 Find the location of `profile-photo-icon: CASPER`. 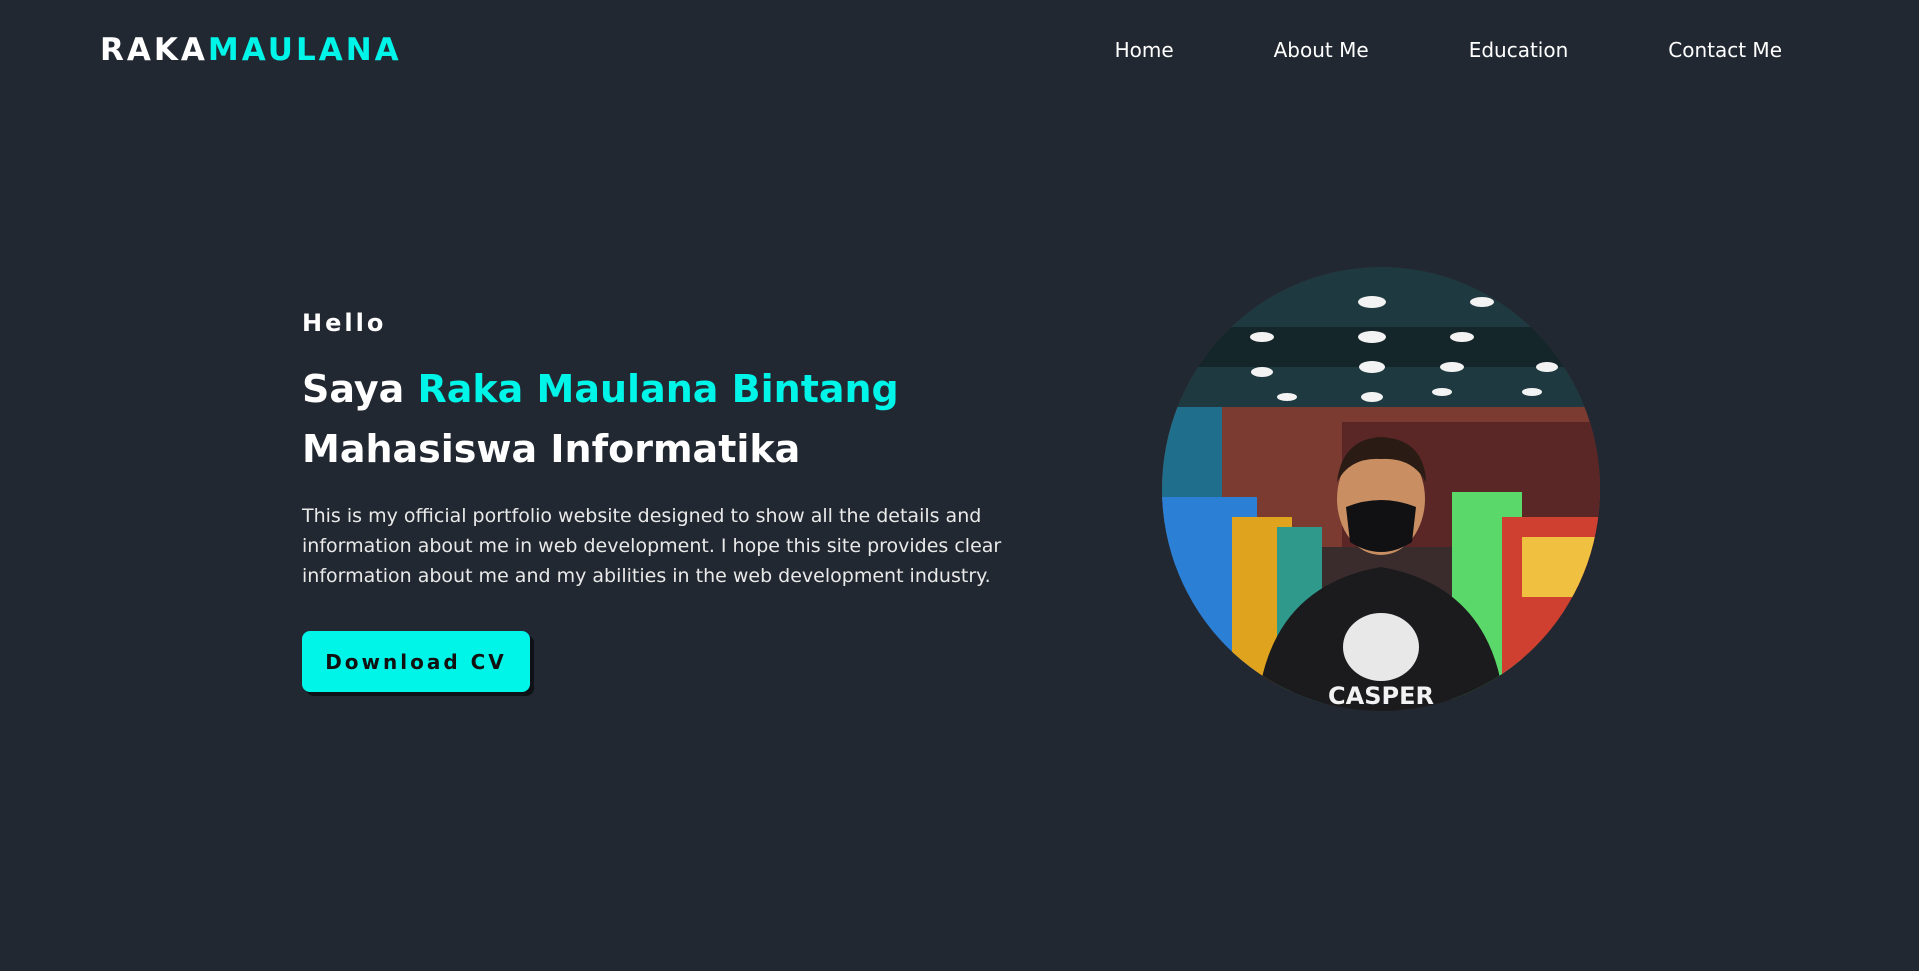

profile-photo-icon: CASPER is located at coordinates (1381, 489).